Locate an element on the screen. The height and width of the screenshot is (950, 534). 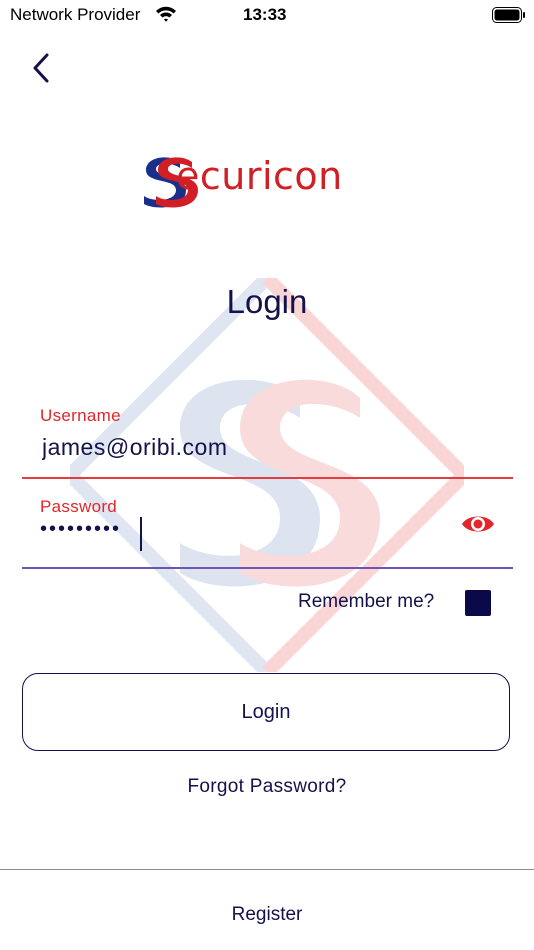
status-bar: Network Provider 13:33 is located at coordinates (267, 16).